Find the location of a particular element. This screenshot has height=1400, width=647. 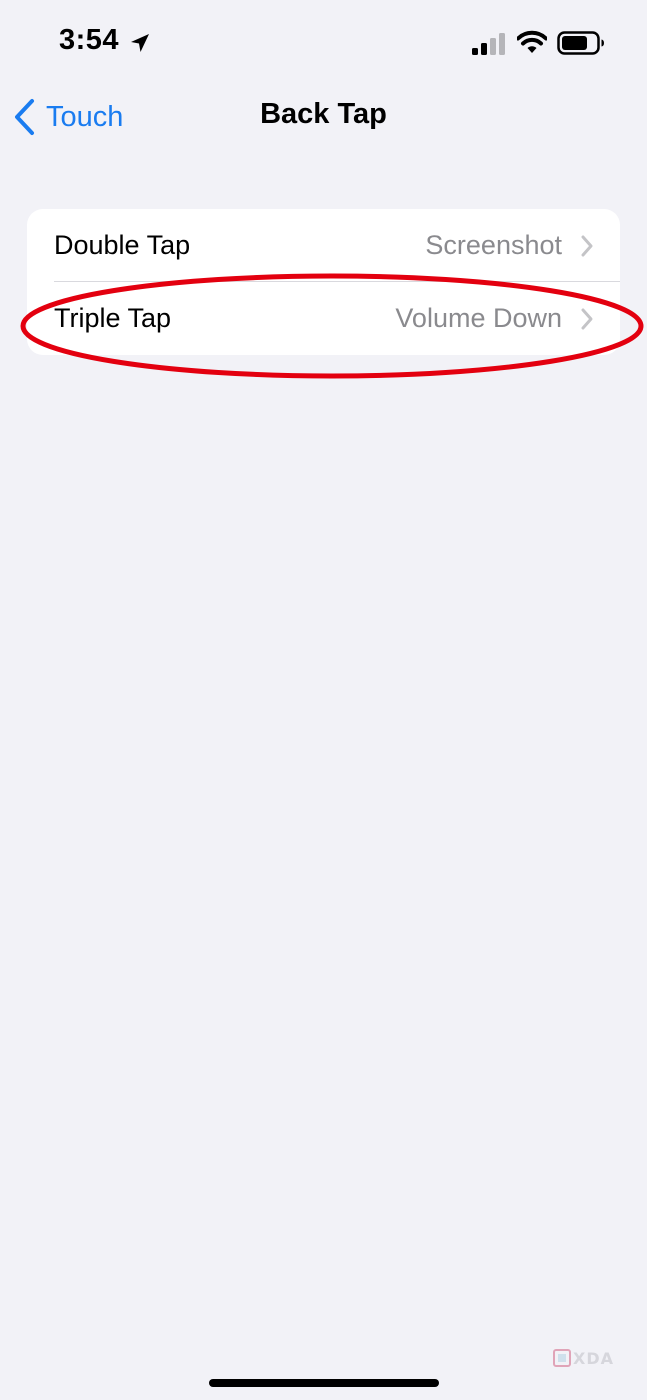

home-indicator is located at coordinates (324, 1383).